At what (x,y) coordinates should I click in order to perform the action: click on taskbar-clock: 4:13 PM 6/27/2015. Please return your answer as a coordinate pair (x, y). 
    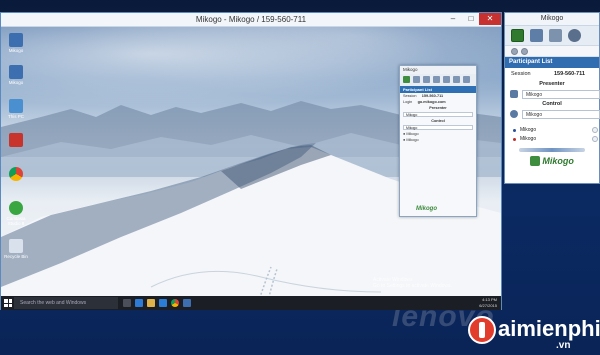
    Looking at the image, I should click on (488, 303).